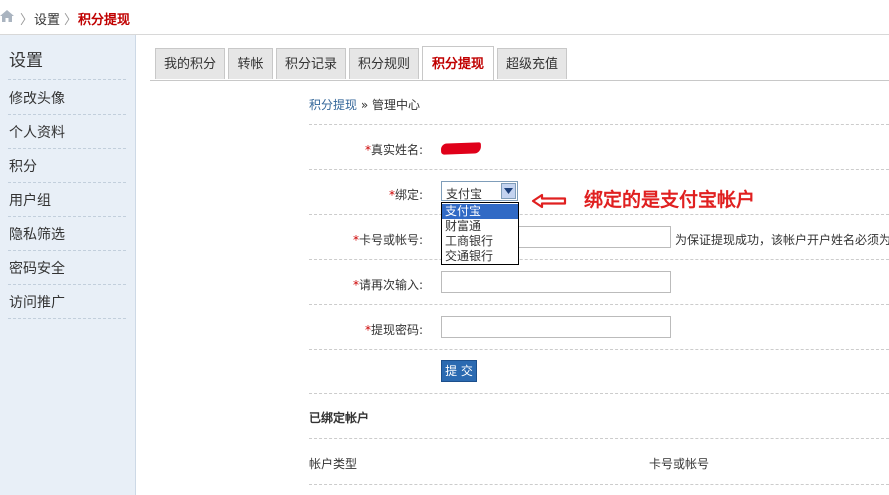 This screenshot has width=889, height=495. What do you see at coordinates (396, 105) in the screenshot?
I see `page-breadcrumb-current: 管理中心` at bounding box center [396, 105].